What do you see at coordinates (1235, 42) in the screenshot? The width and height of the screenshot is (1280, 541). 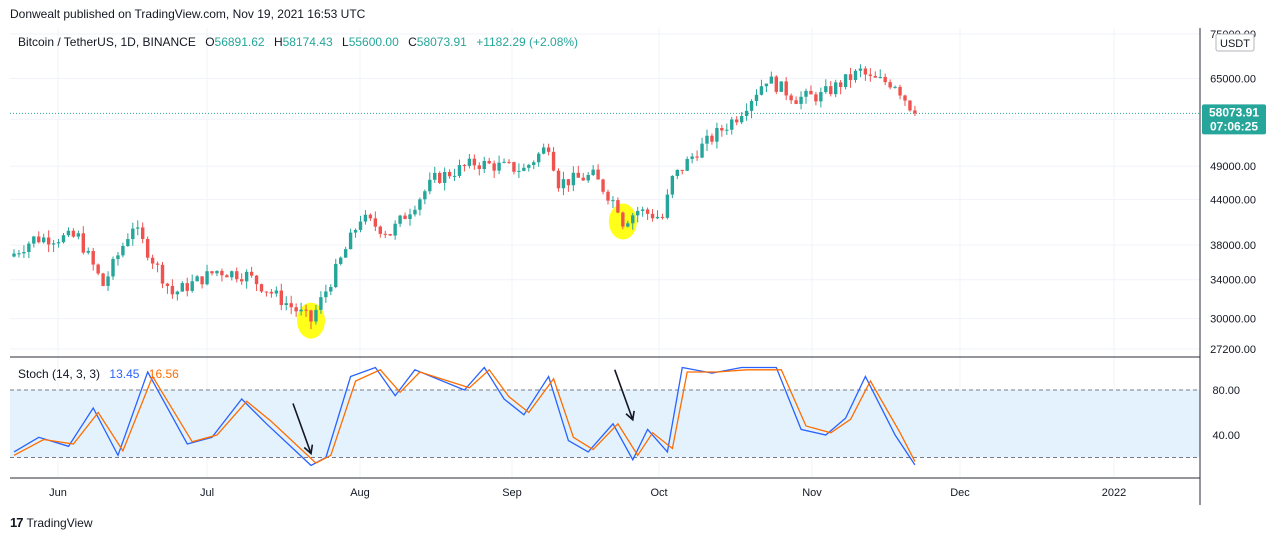 I see `currency-badge: USDT` at bounding box center [1235, 42].